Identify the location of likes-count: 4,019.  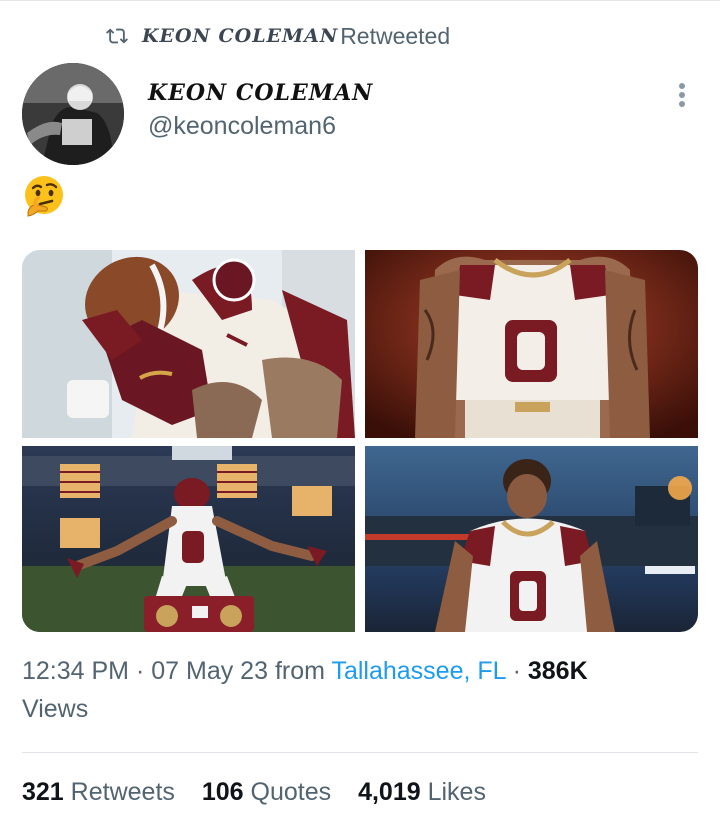
(389, 792).